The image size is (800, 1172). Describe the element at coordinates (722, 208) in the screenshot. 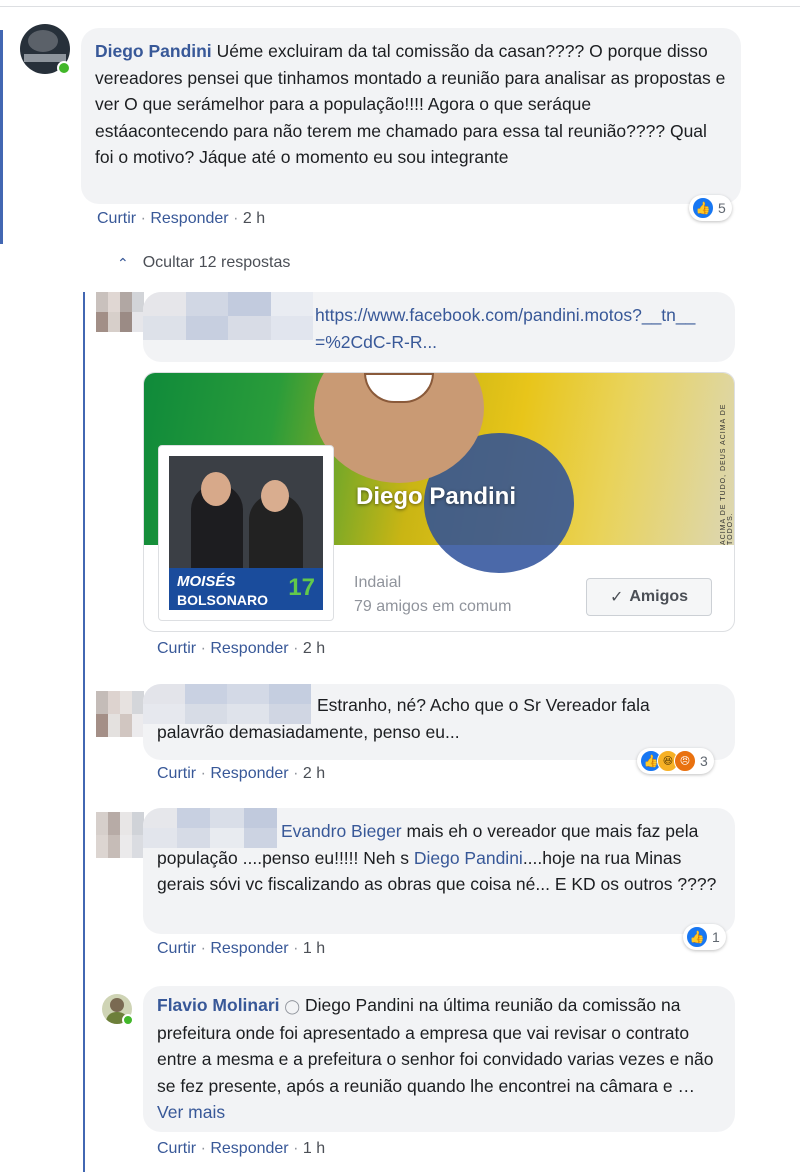

I see `reaction-count: 5` at that location.